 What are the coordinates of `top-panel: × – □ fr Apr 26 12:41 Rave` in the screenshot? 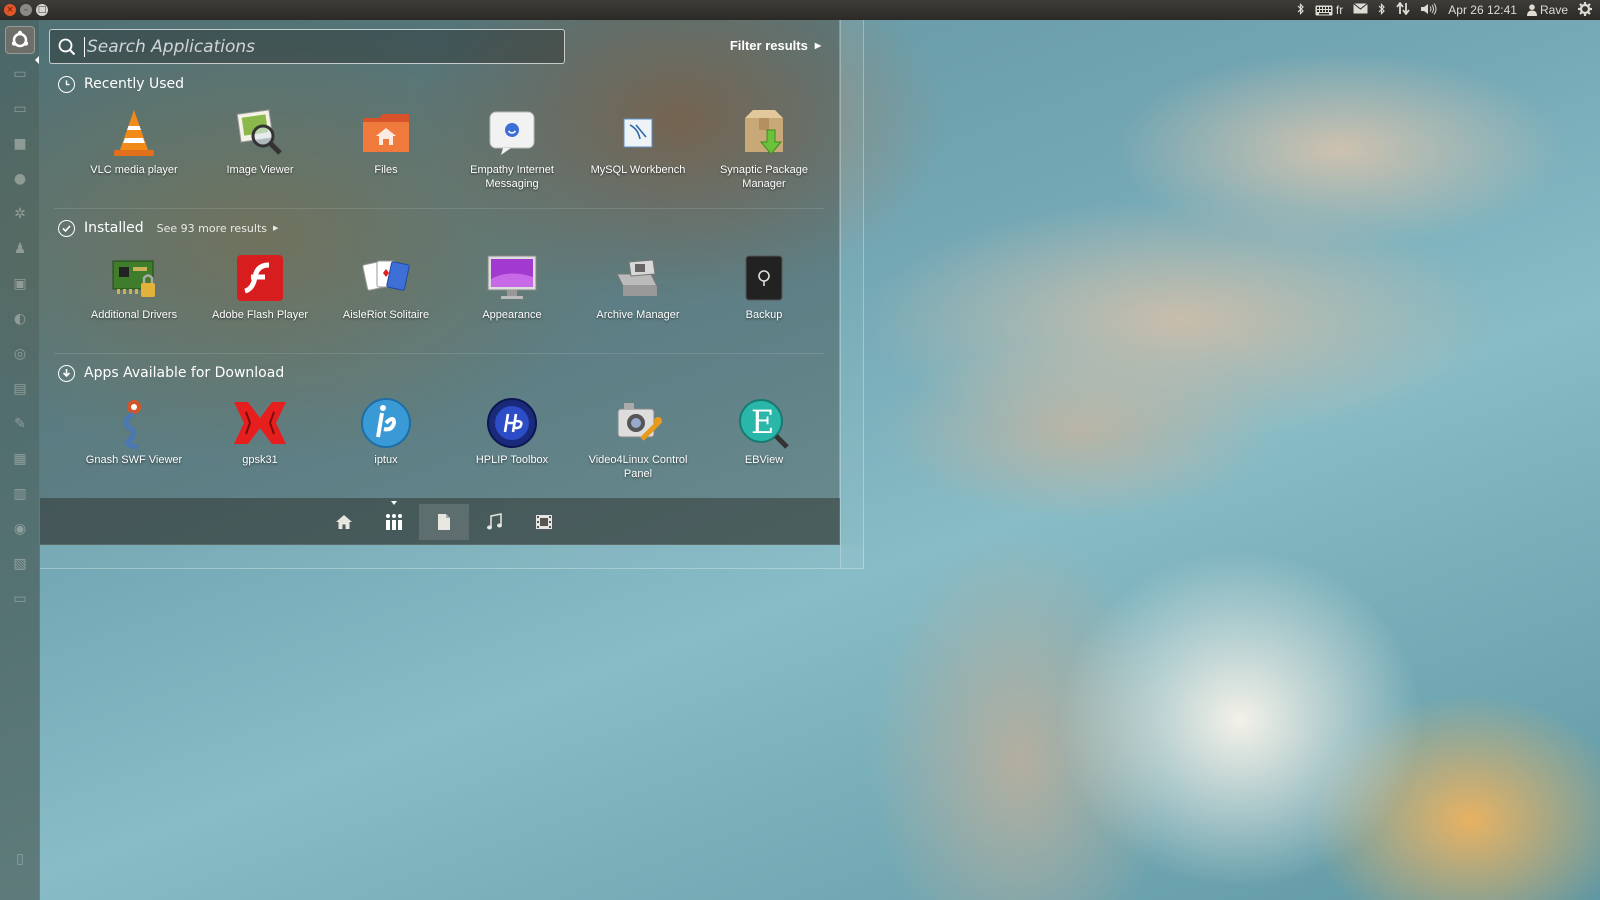 It's located at (800, 10).